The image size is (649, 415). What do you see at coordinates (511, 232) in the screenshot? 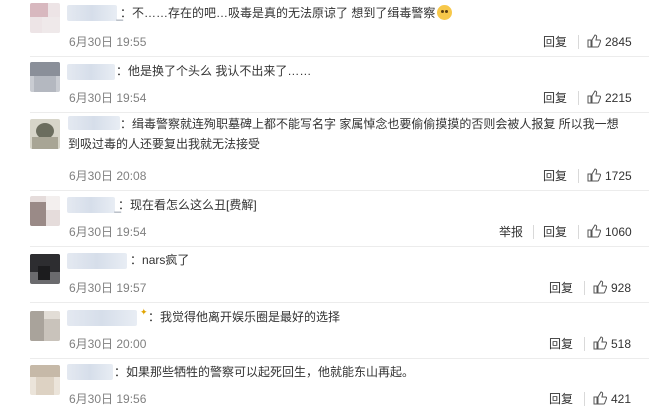
I see `report-button: 举报` at bounding box center [511, 232].